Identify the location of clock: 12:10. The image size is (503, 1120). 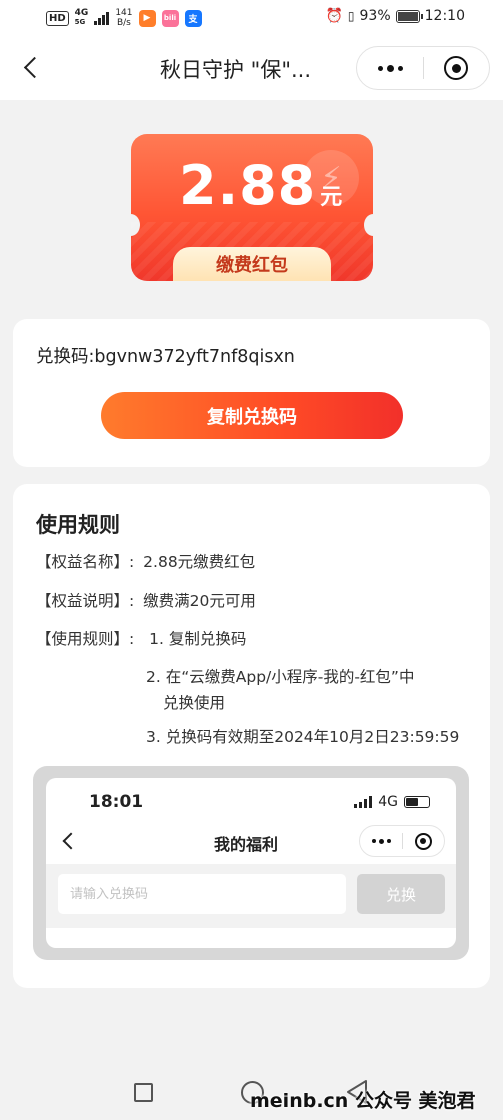
(444, 16).